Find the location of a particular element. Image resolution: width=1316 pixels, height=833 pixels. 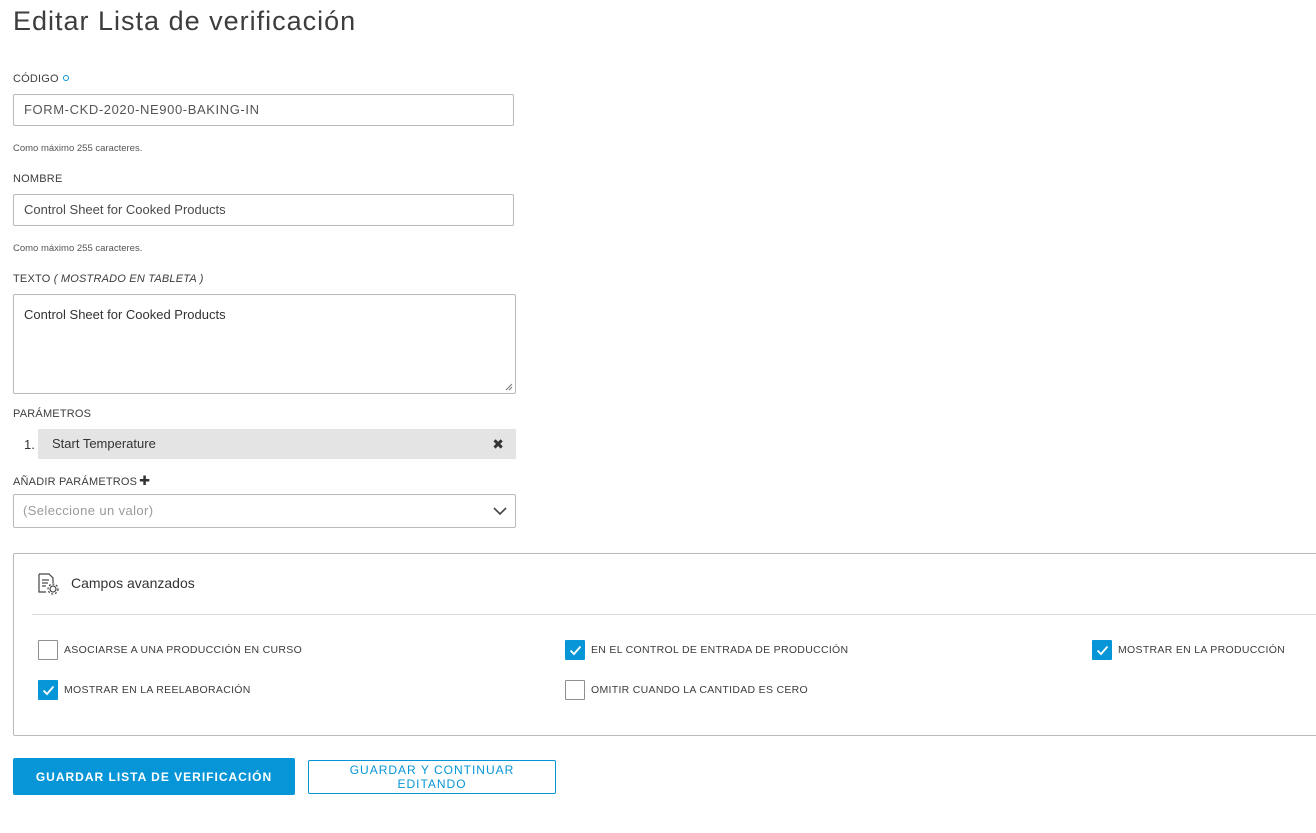

option-label: EN EL CONTROL DE ENTRADA DE PRODUCCIÓN is located at coordinates (720, 650).